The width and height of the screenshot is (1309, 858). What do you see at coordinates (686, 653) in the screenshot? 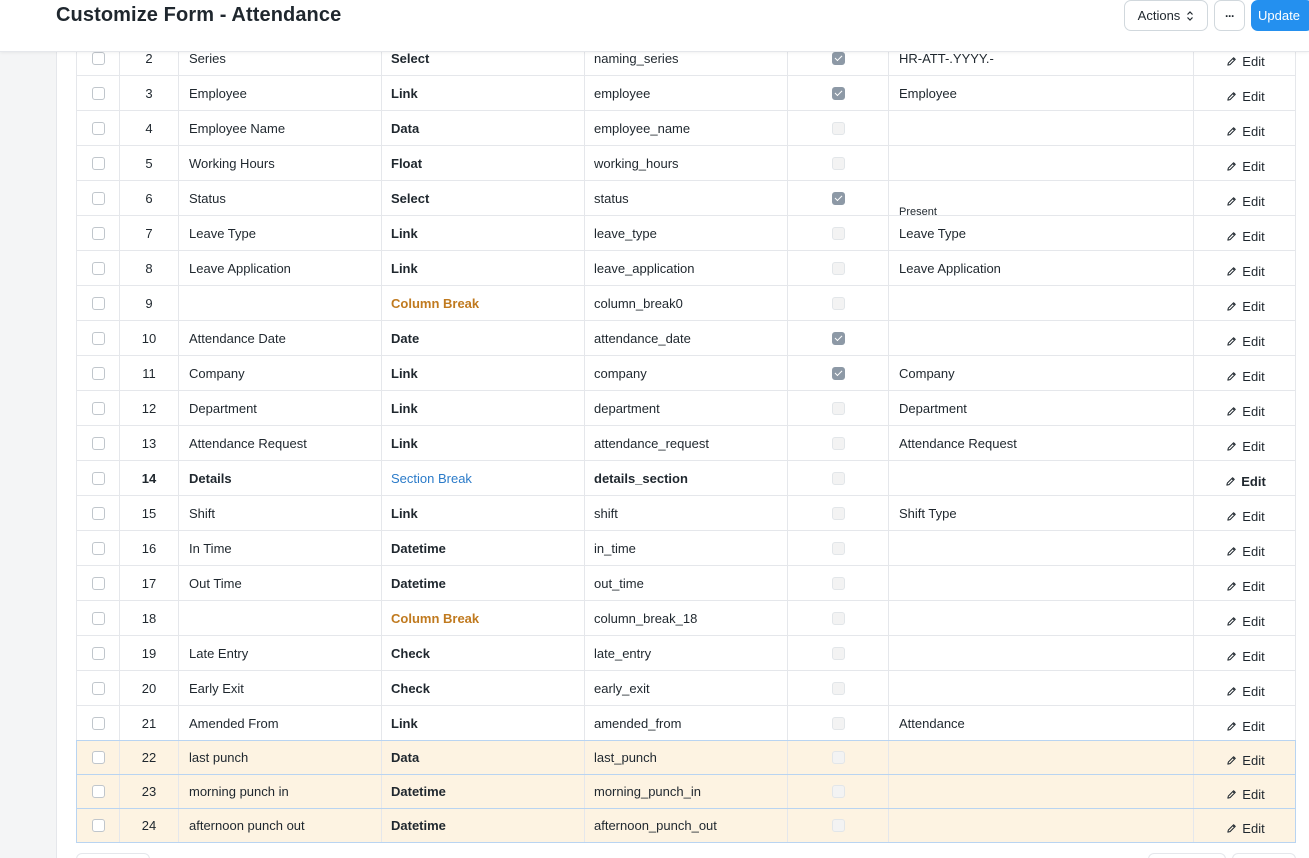
I see `table-row: 19 Late Entry Check late_entry Edit` at bounding box center [686, 653].